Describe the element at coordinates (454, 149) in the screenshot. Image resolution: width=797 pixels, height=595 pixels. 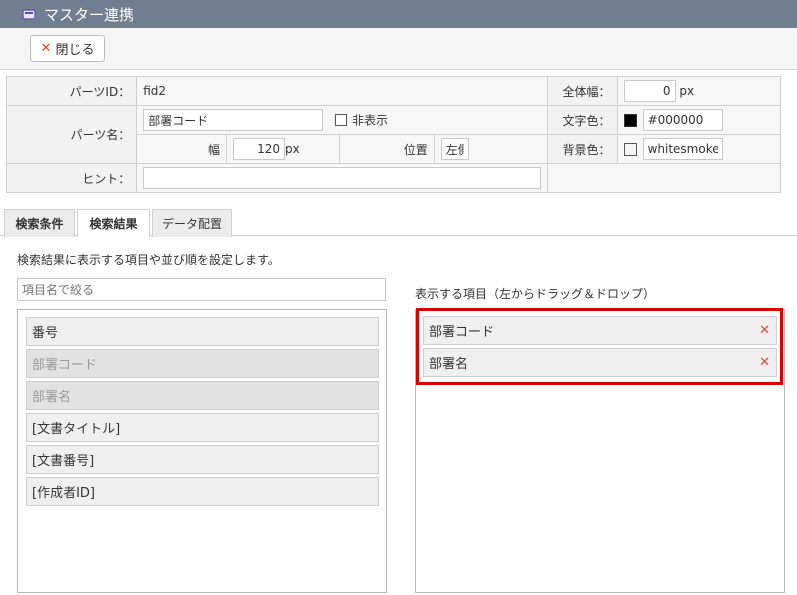
I see `position-select` at that location.